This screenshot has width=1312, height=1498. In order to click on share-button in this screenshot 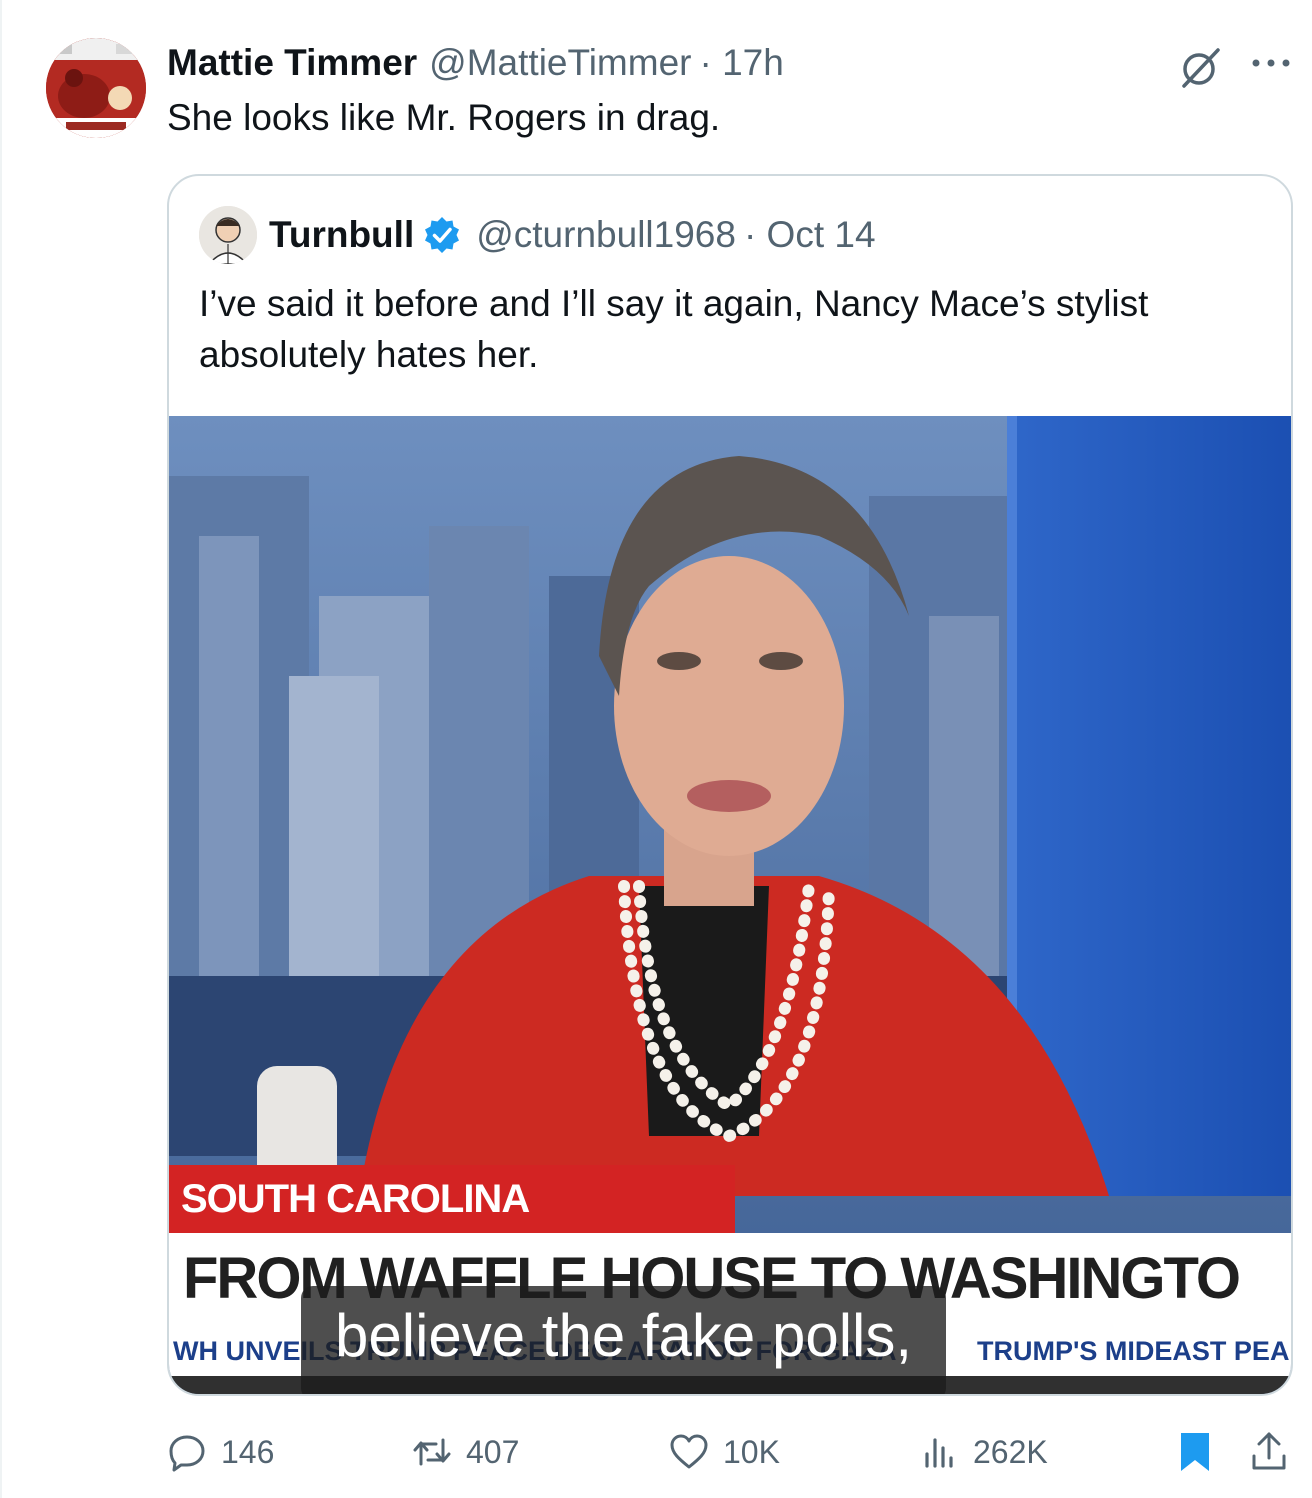, I will do `click(1269, 1452)`.